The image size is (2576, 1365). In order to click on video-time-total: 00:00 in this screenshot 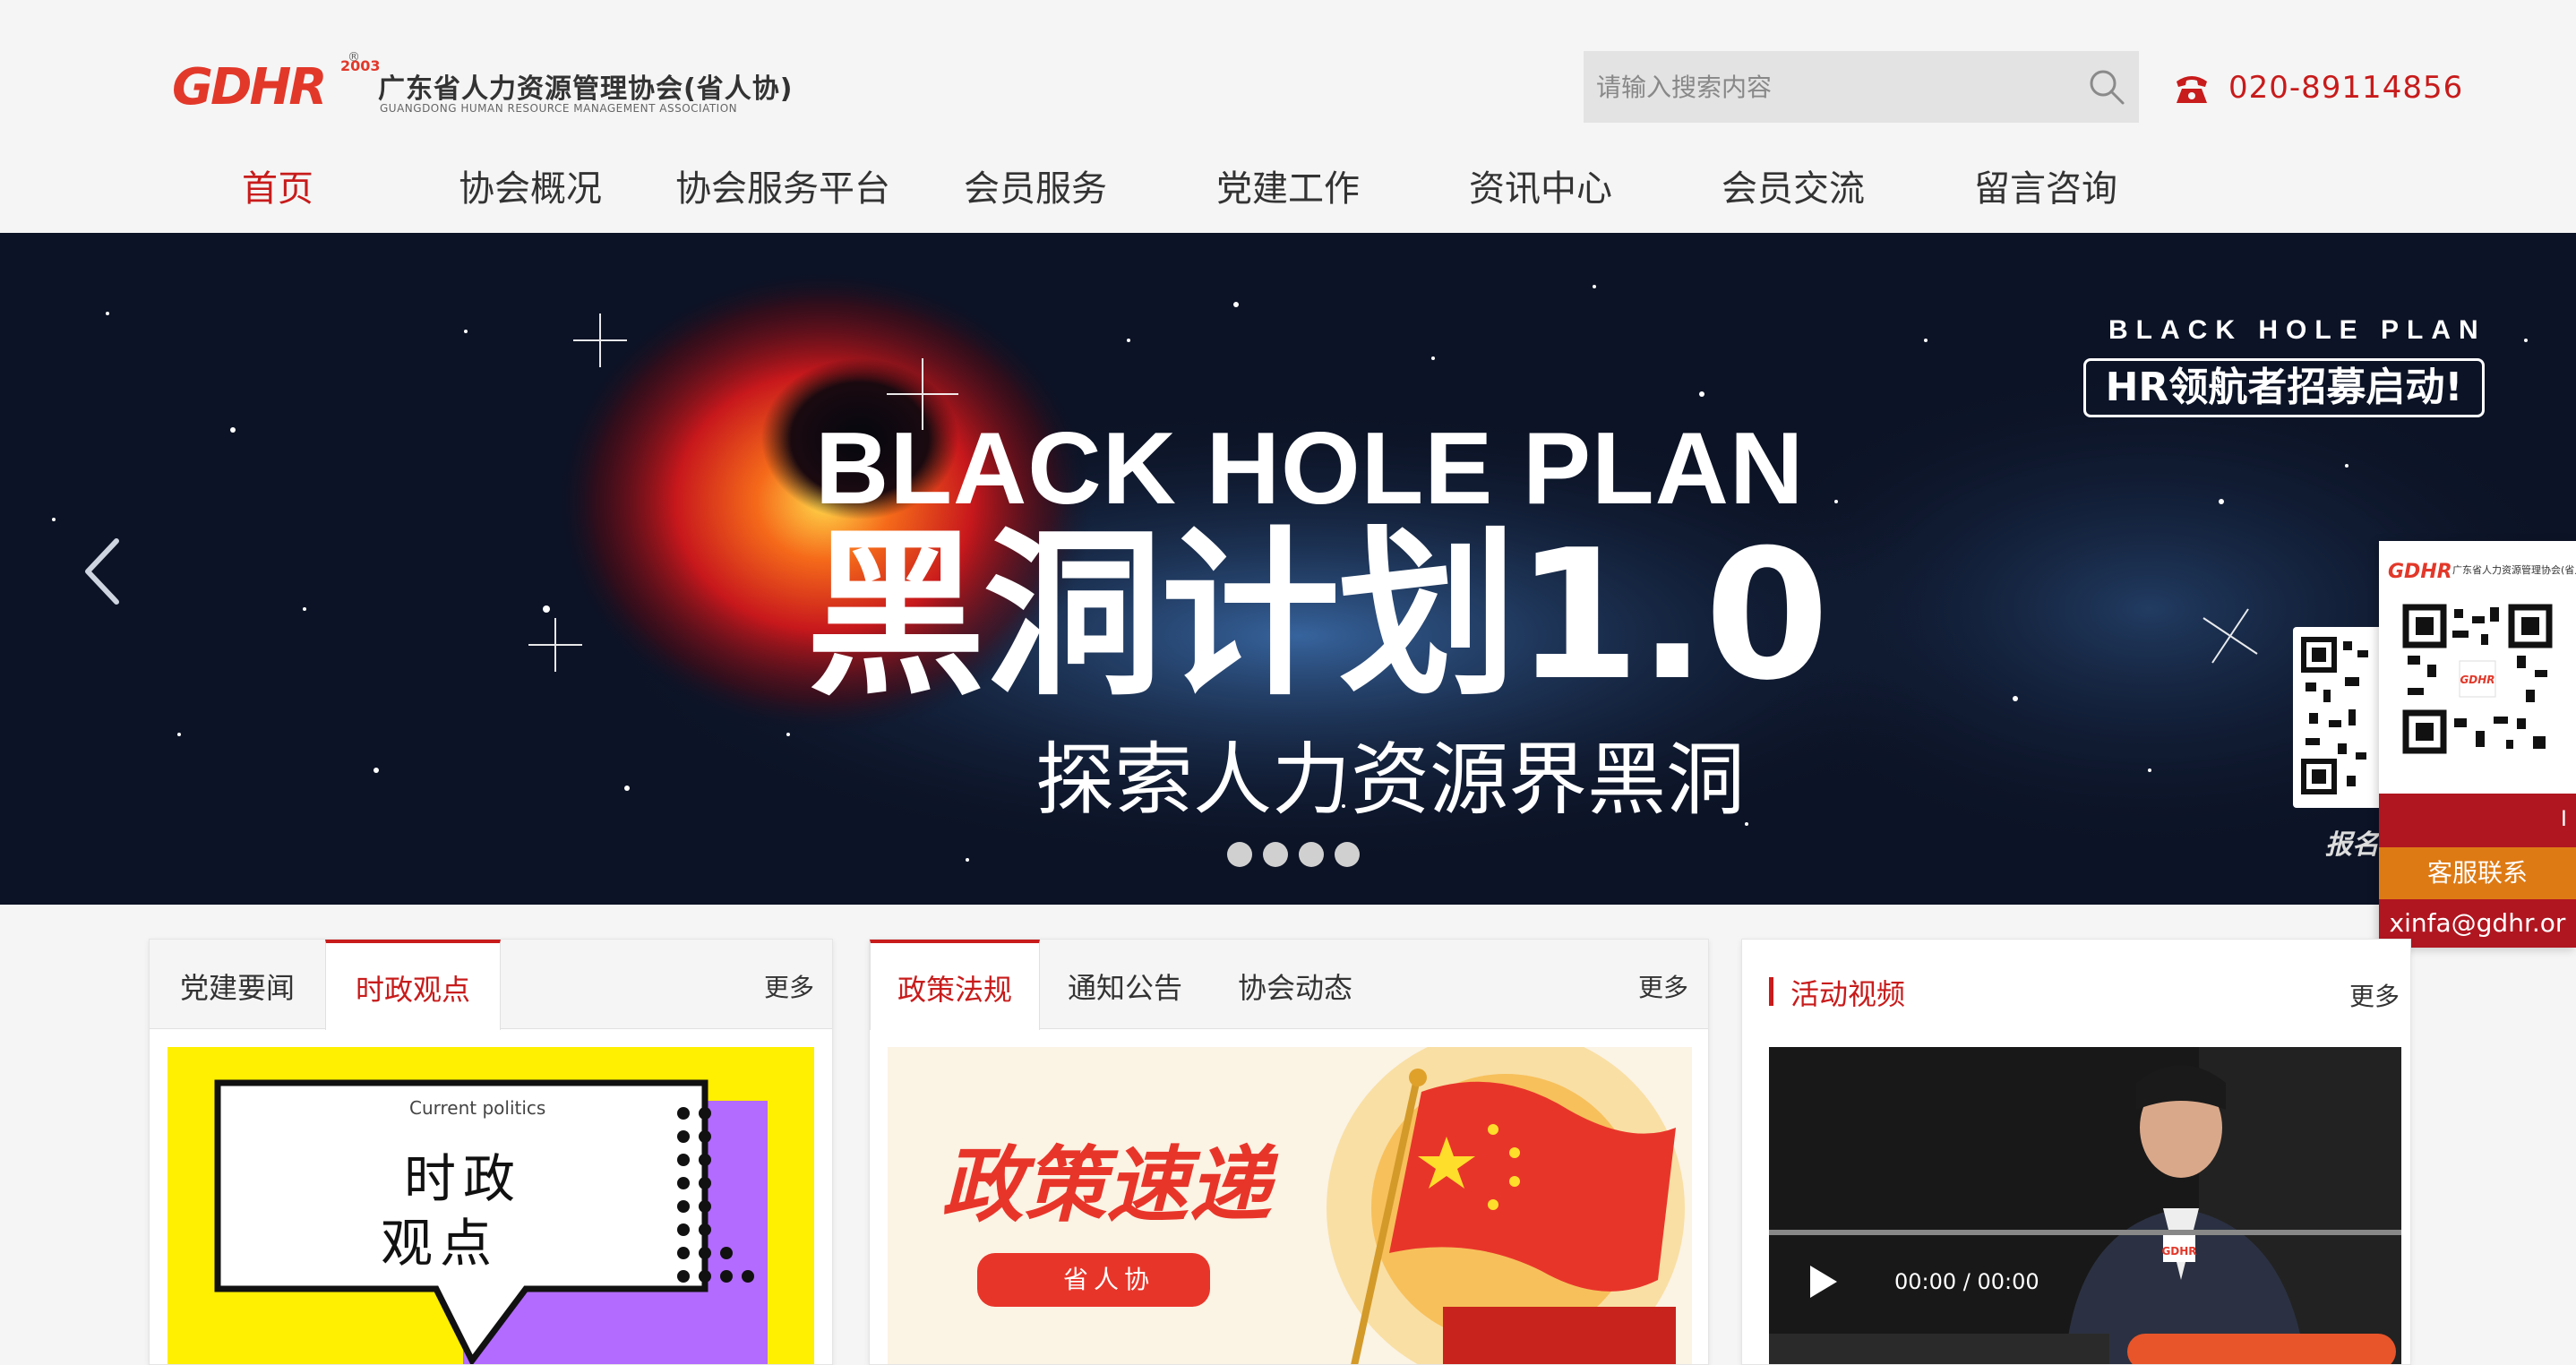, I will do `click(2008, 1281)`.